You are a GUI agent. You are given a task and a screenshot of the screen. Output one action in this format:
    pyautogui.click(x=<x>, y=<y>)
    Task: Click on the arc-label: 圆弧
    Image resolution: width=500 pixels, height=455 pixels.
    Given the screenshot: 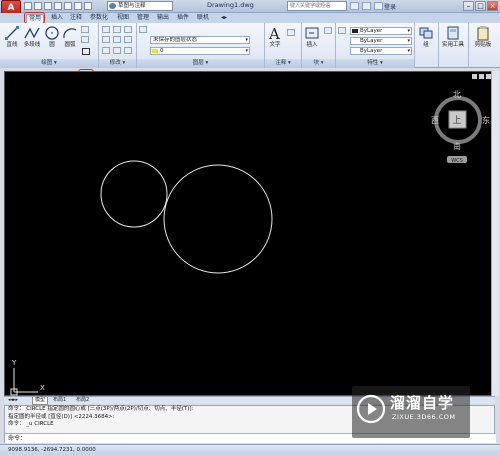 What is the action you would take?
    pyautogui.click(x=70, y=45)
    